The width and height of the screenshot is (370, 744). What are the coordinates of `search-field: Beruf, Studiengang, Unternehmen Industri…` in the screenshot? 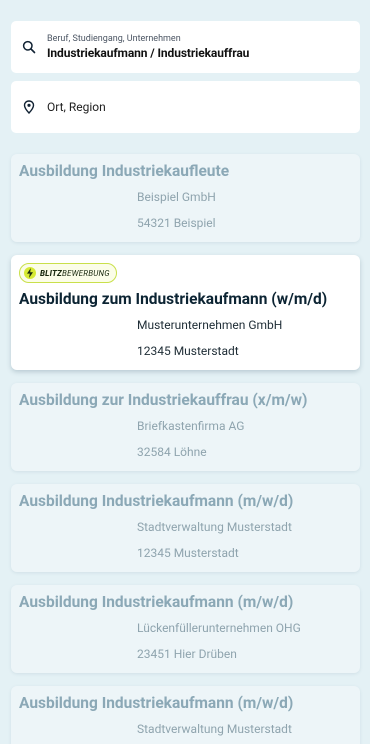 It's located at (185, 47).